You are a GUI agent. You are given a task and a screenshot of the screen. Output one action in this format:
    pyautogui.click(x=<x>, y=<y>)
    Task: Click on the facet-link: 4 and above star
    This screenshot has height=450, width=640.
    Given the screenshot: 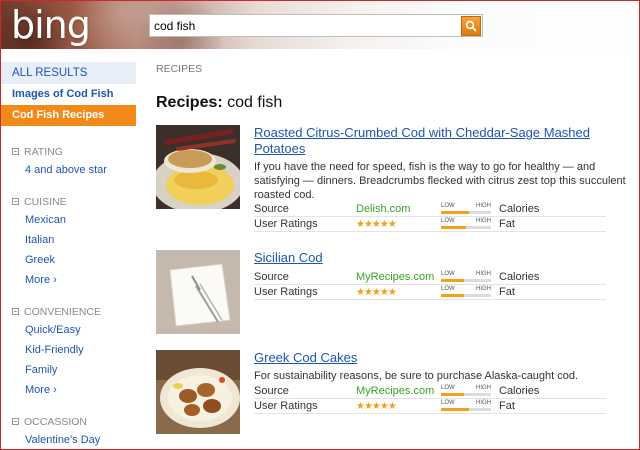 What is the action you would take?
    pyautogui.click(x=68, y=170)
    